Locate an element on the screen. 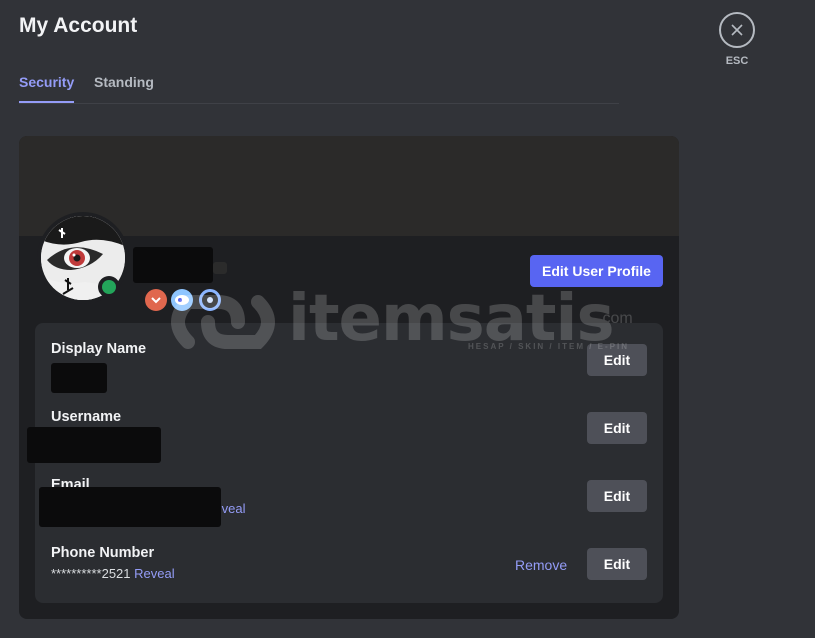 This screenshot has height=638, width=815. phone-number-value: **********2521 Reveal is located at coordinates (113, 573).